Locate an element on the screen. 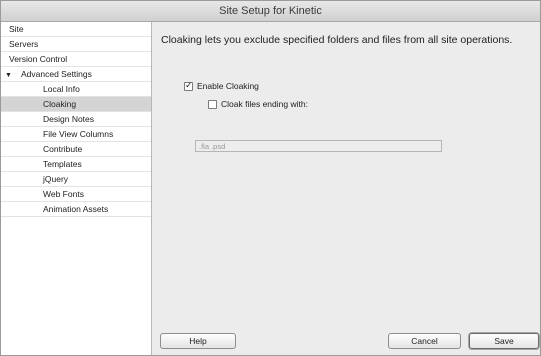 This screenshot has height=356, width=541. checkmark-icon: ✓ is located at coordinates (189, 84).